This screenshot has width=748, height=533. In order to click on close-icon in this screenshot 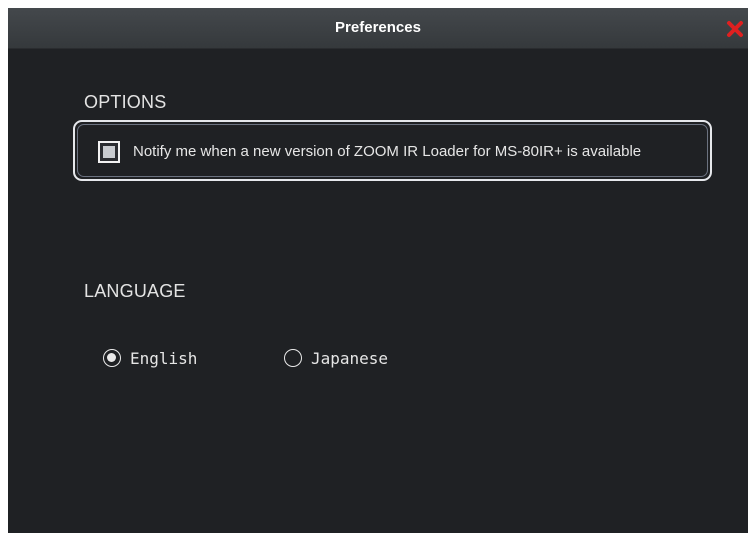, I will do `click(735, 29)`.